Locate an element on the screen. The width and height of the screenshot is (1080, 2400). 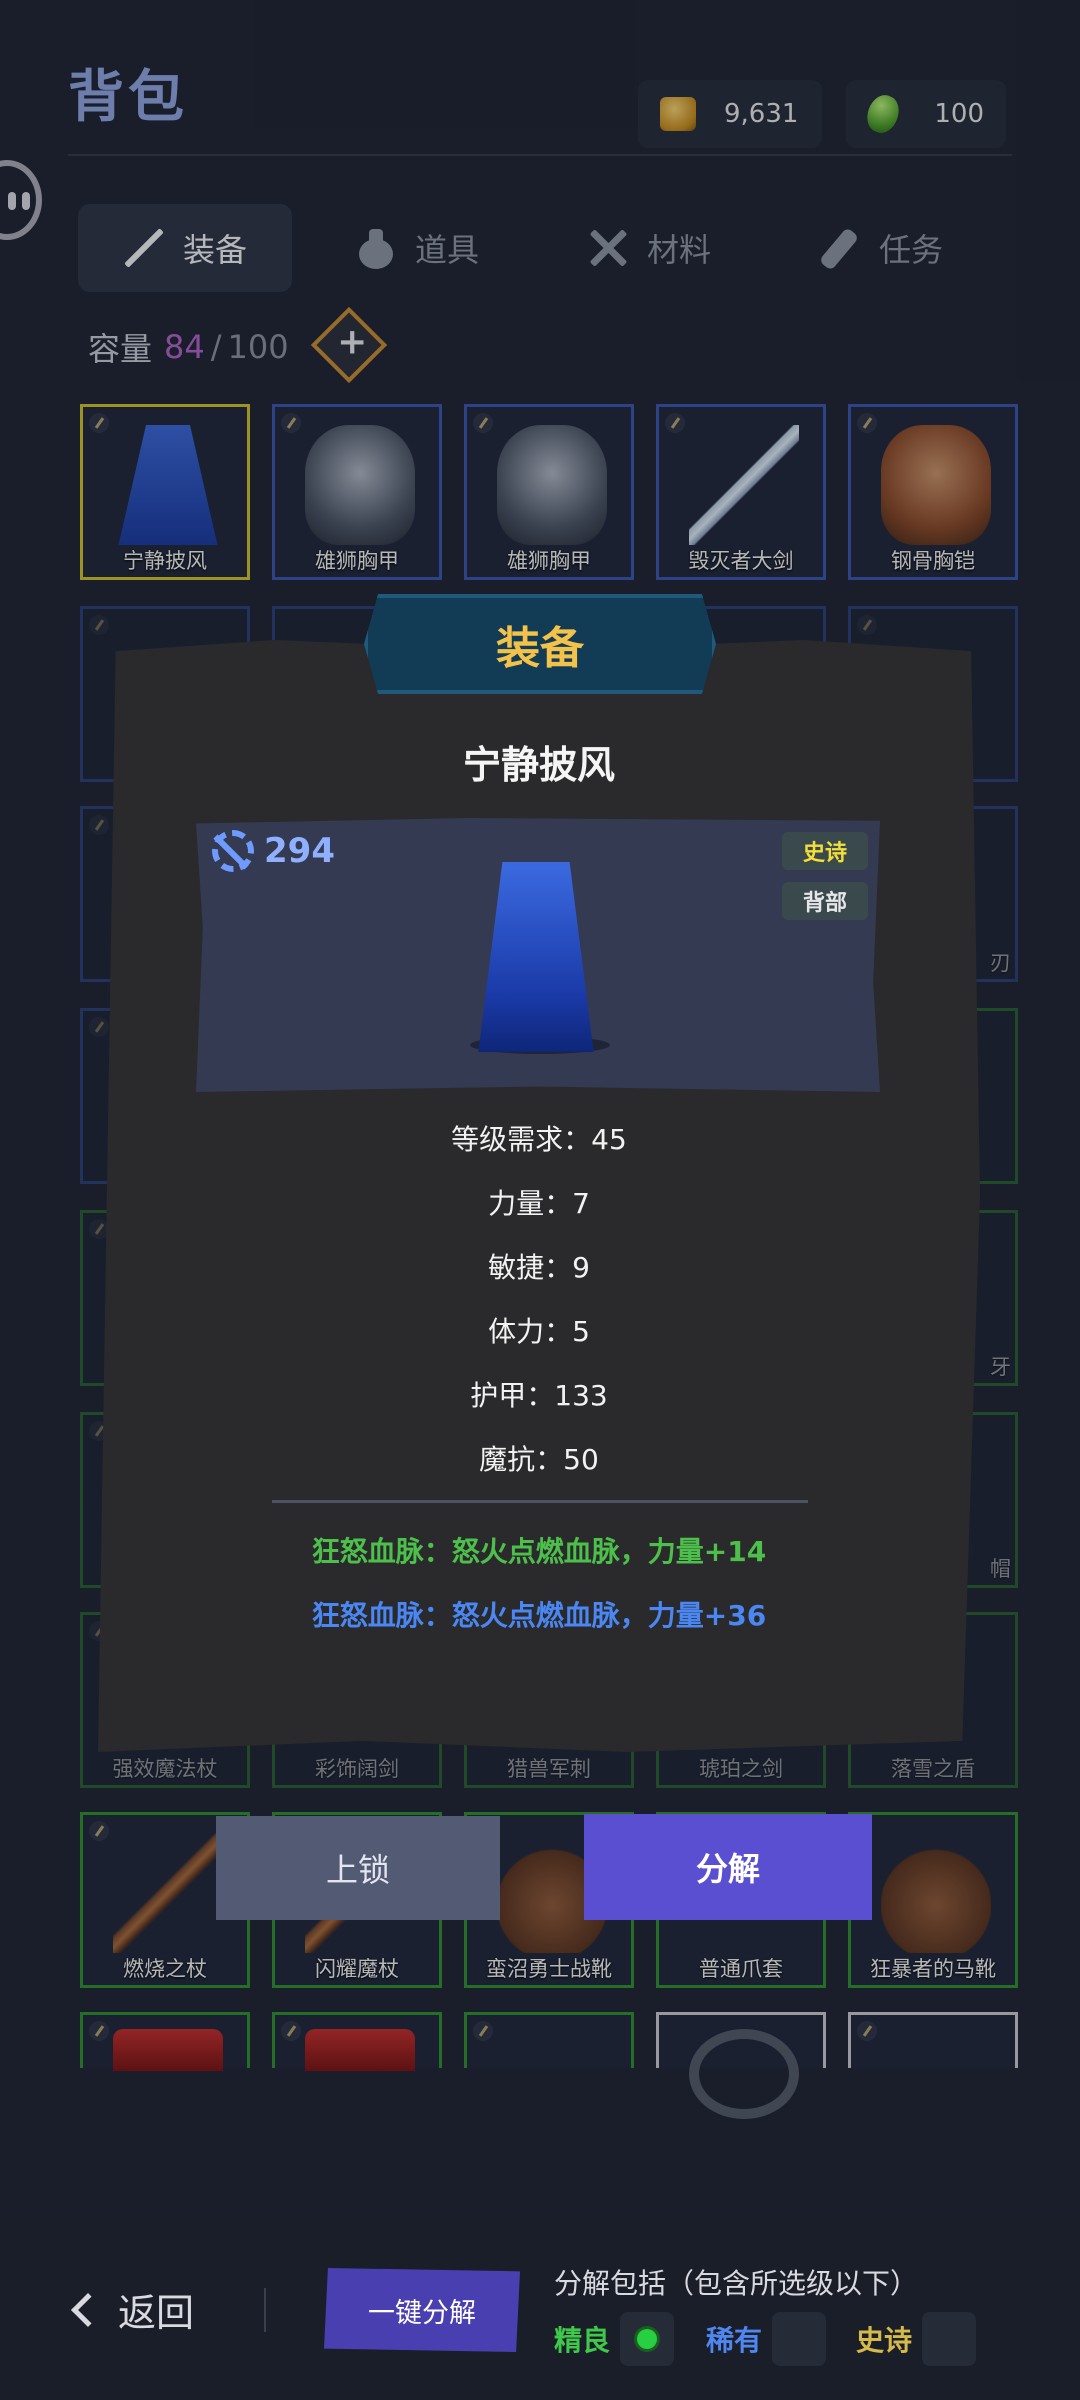
inventory-slot: 狂暴者的马靴 is located at coordinates (933, 1900).